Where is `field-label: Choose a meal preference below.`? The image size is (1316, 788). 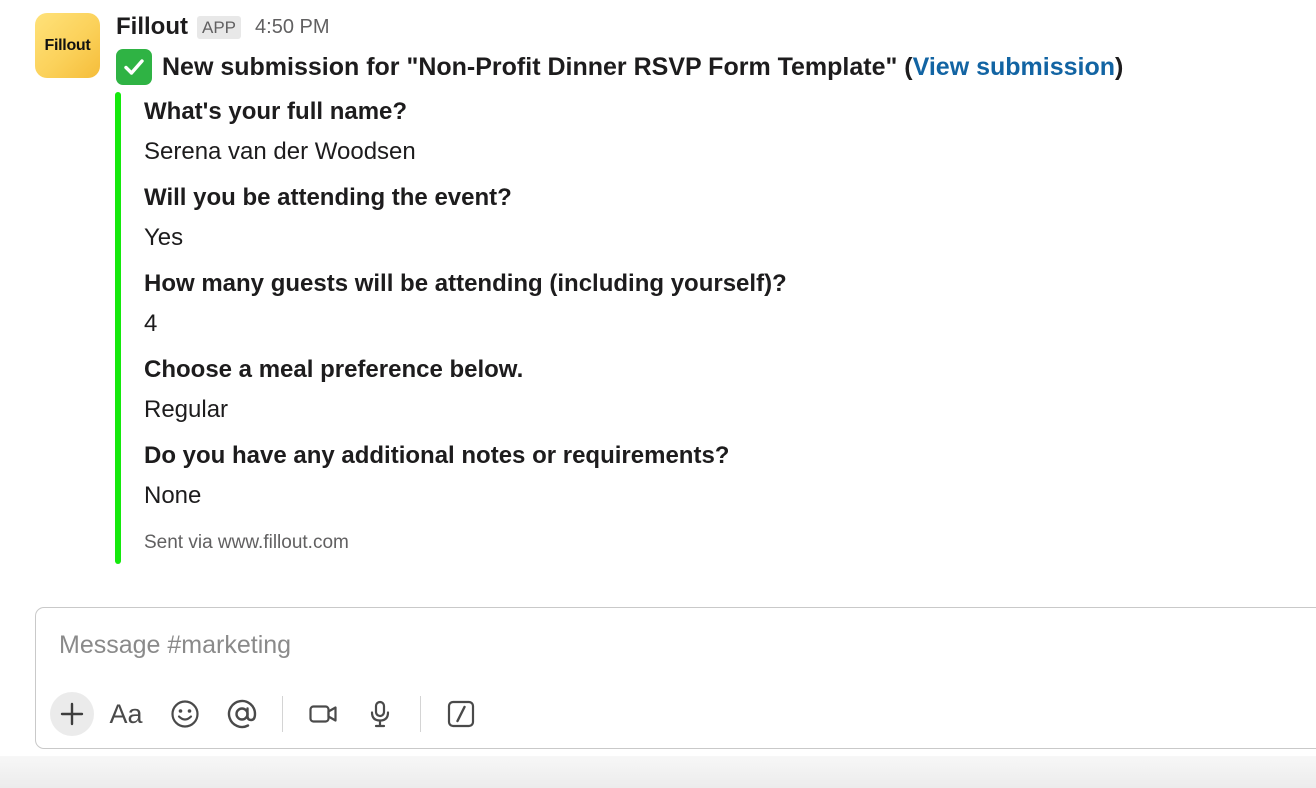
field-label: Choose a meal preference below. is located at coordinates (334, 369).